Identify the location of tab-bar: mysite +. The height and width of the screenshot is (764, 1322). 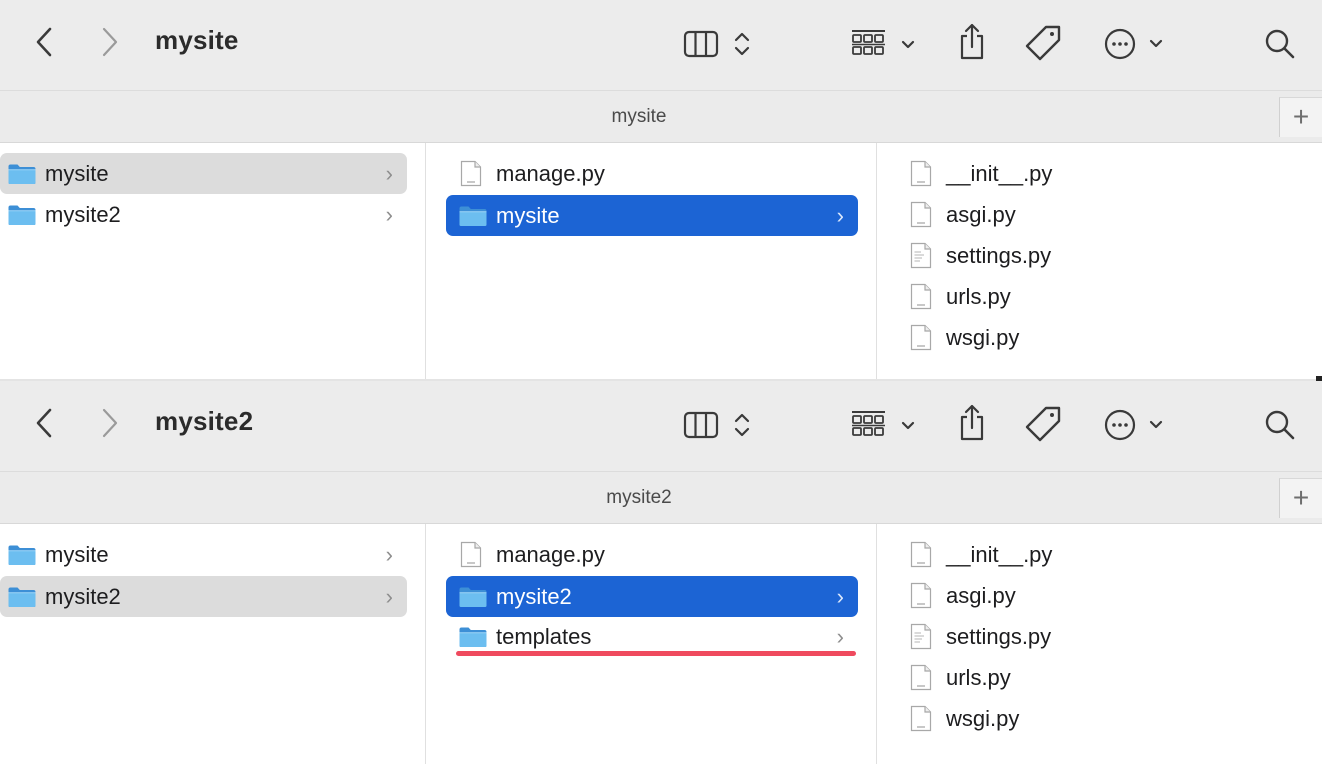
(661, 116).